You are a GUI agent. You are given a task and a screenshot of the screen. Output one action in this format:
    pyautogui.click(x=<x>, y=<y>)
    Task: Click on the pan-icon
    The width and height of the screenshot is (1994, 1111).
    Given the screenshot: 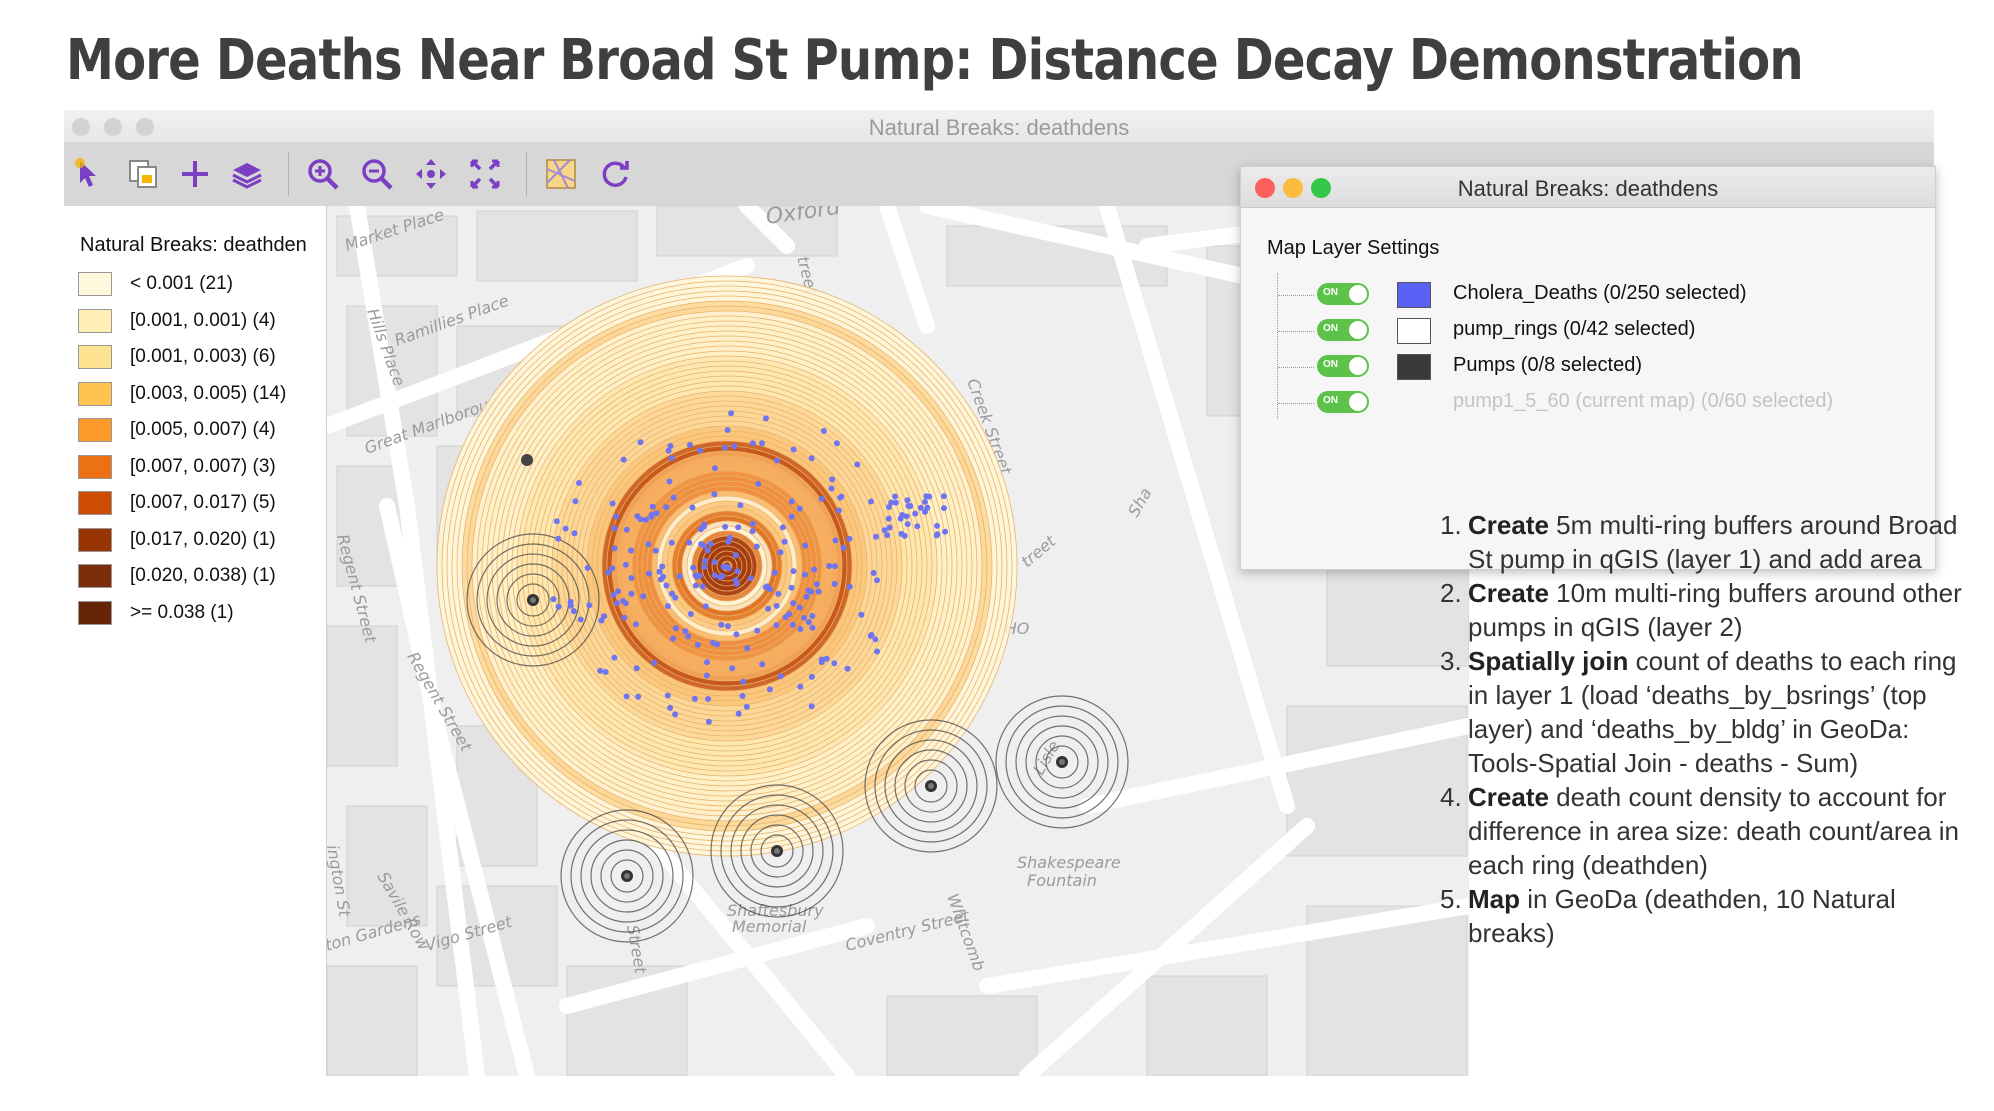 What is the action you would take?
    pyautogui.click(x=431, y=174)
    